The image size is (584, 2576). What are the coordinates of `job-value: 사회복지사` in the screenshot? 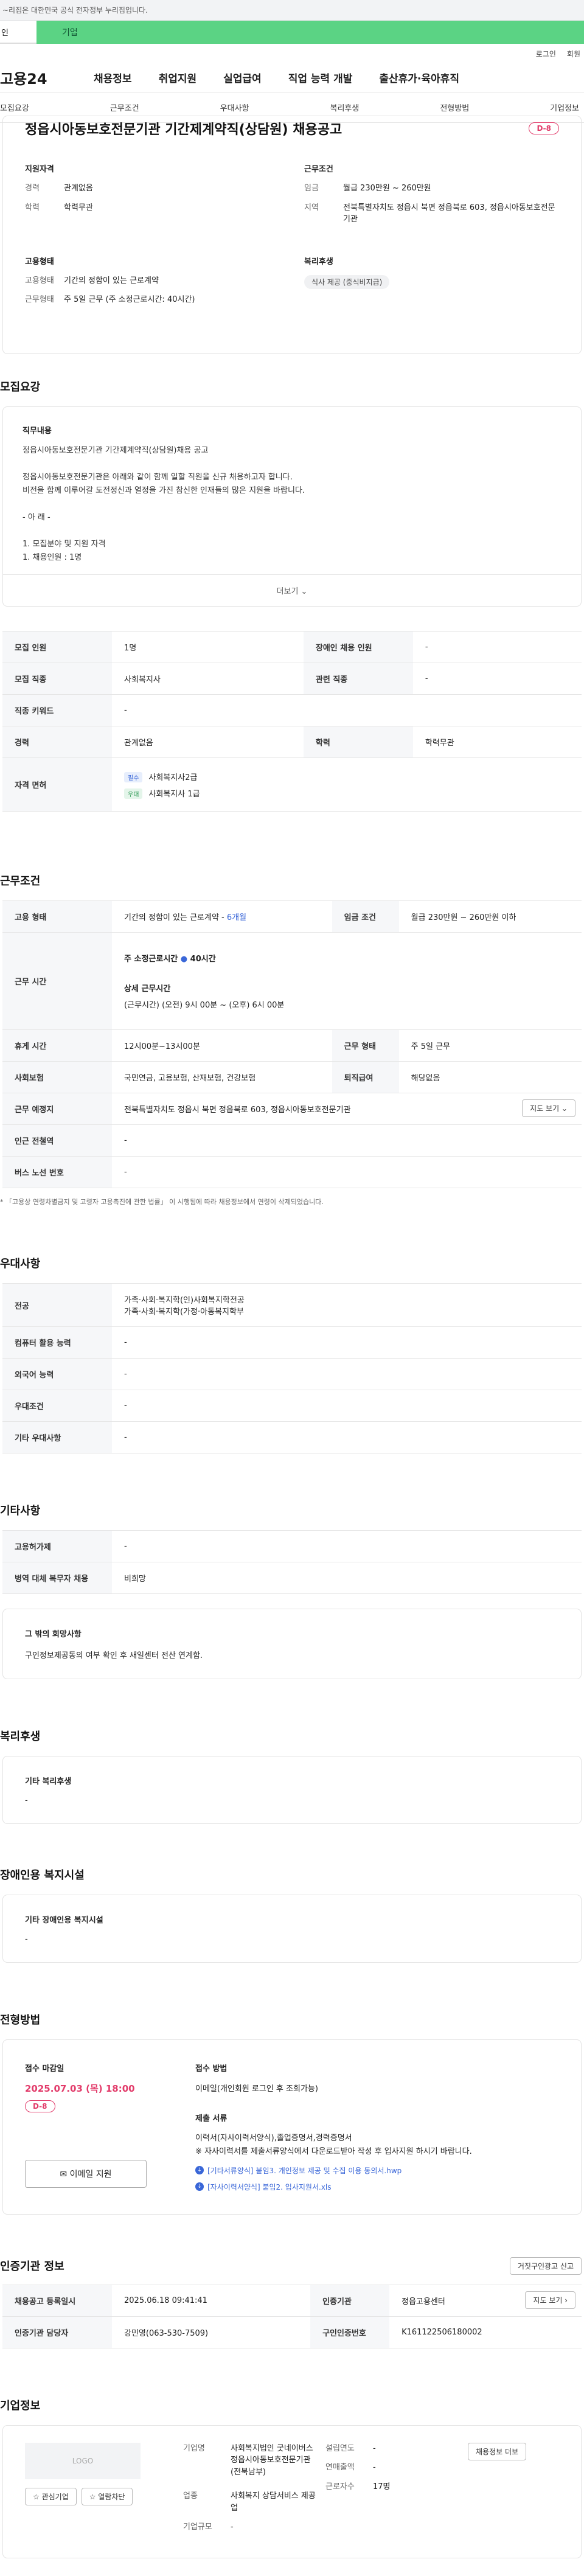 It's located at (208, 679).